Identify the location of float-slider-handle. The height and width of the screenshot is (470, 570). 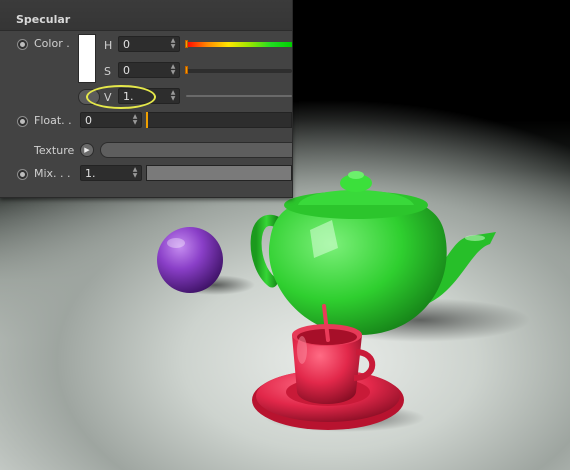
(147, 120).